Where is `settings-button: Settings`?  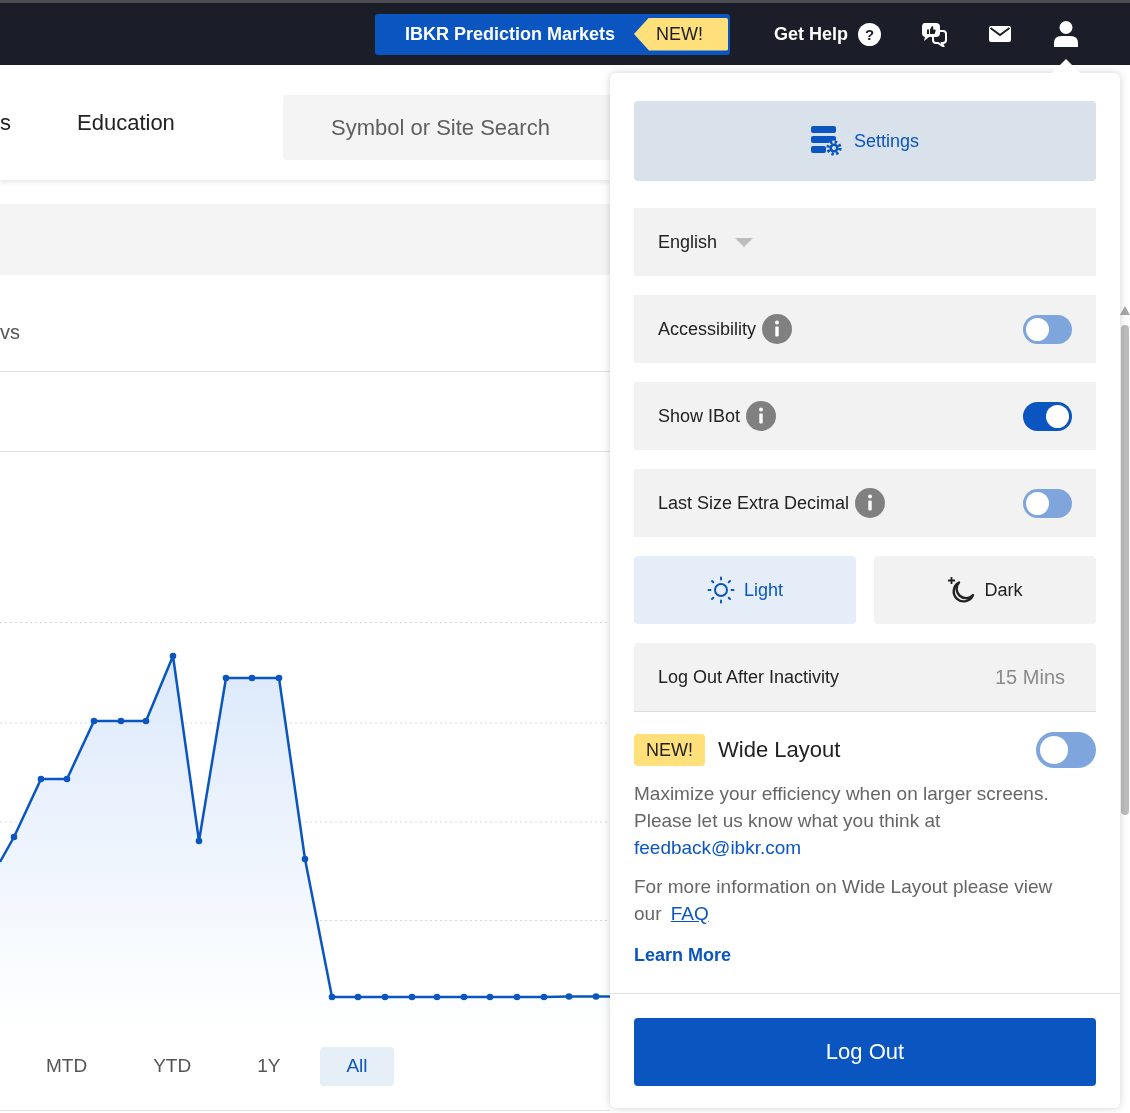
settings-button: Settings is located at coordinates (865, 141).